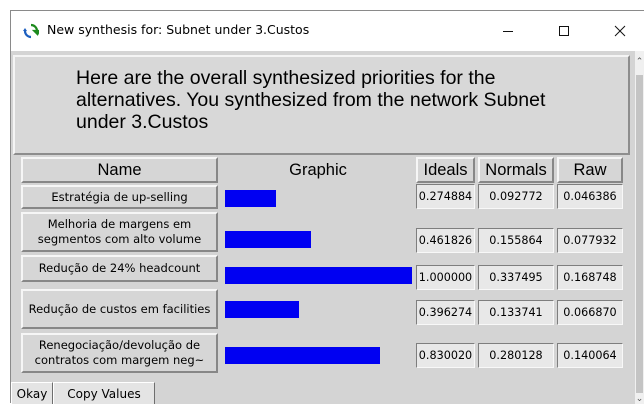  I want to click on minimize-button, so click(508, 31).